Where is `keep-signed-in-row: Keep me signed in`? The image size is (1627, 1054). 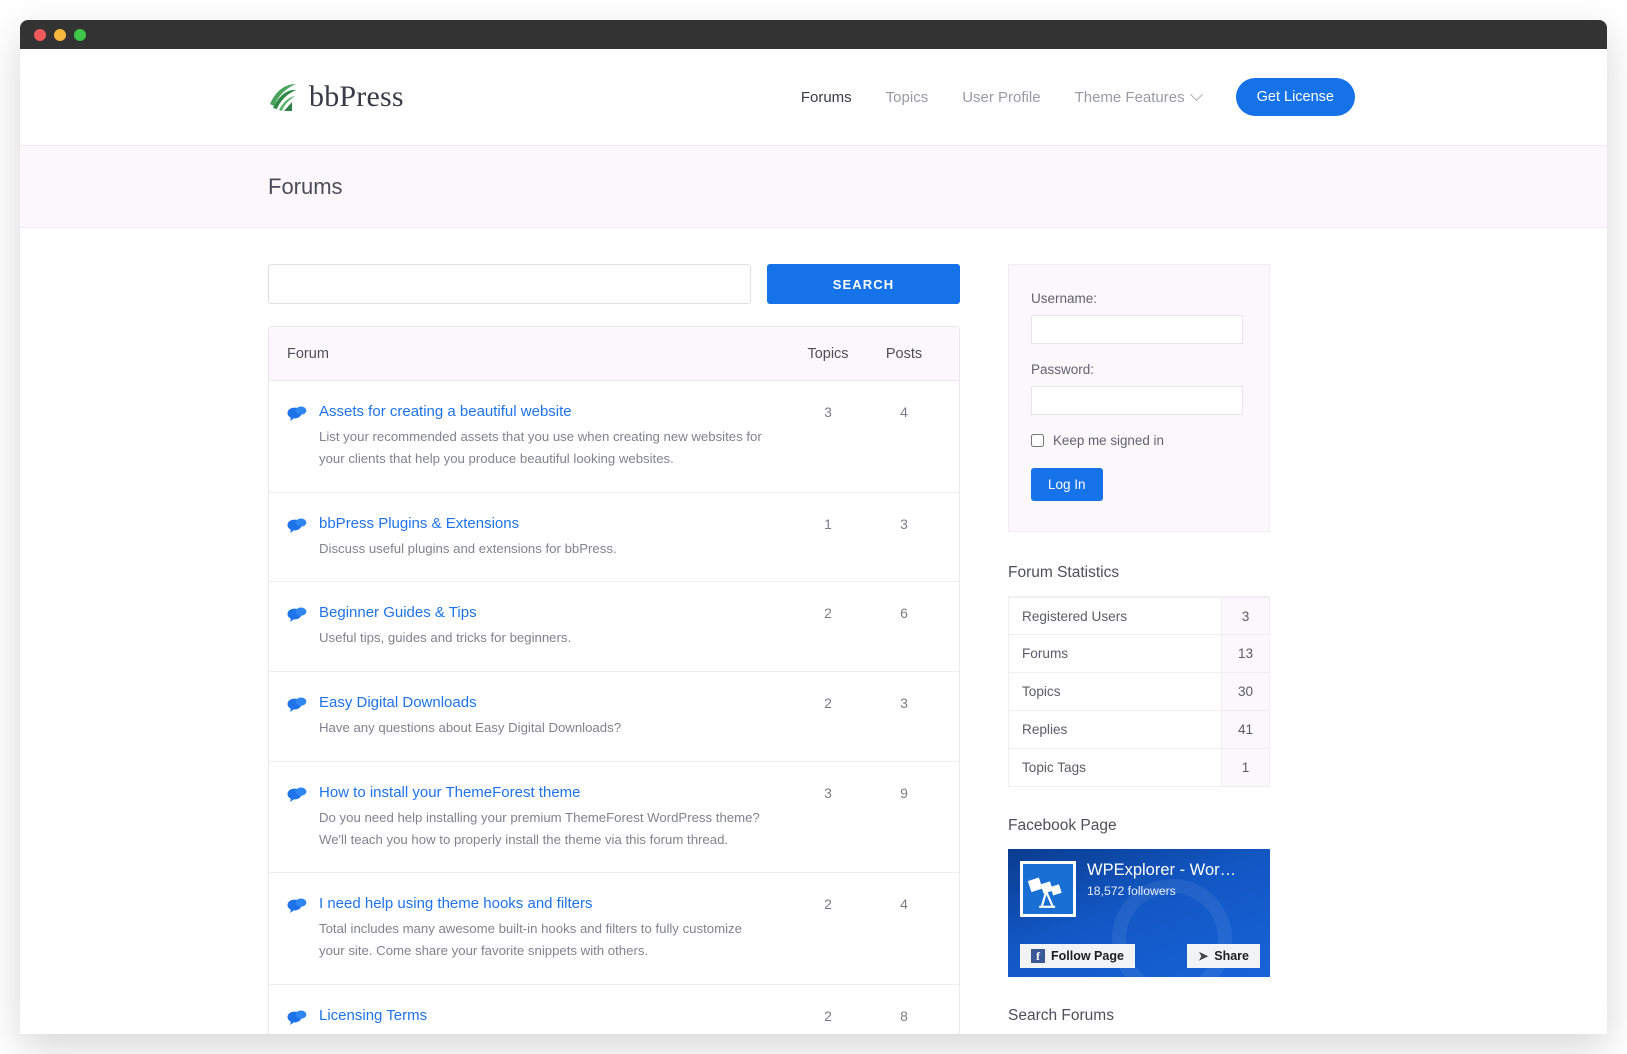
keep-signed-in-row: Keep me signed in is located at coordinates (1137, 440).